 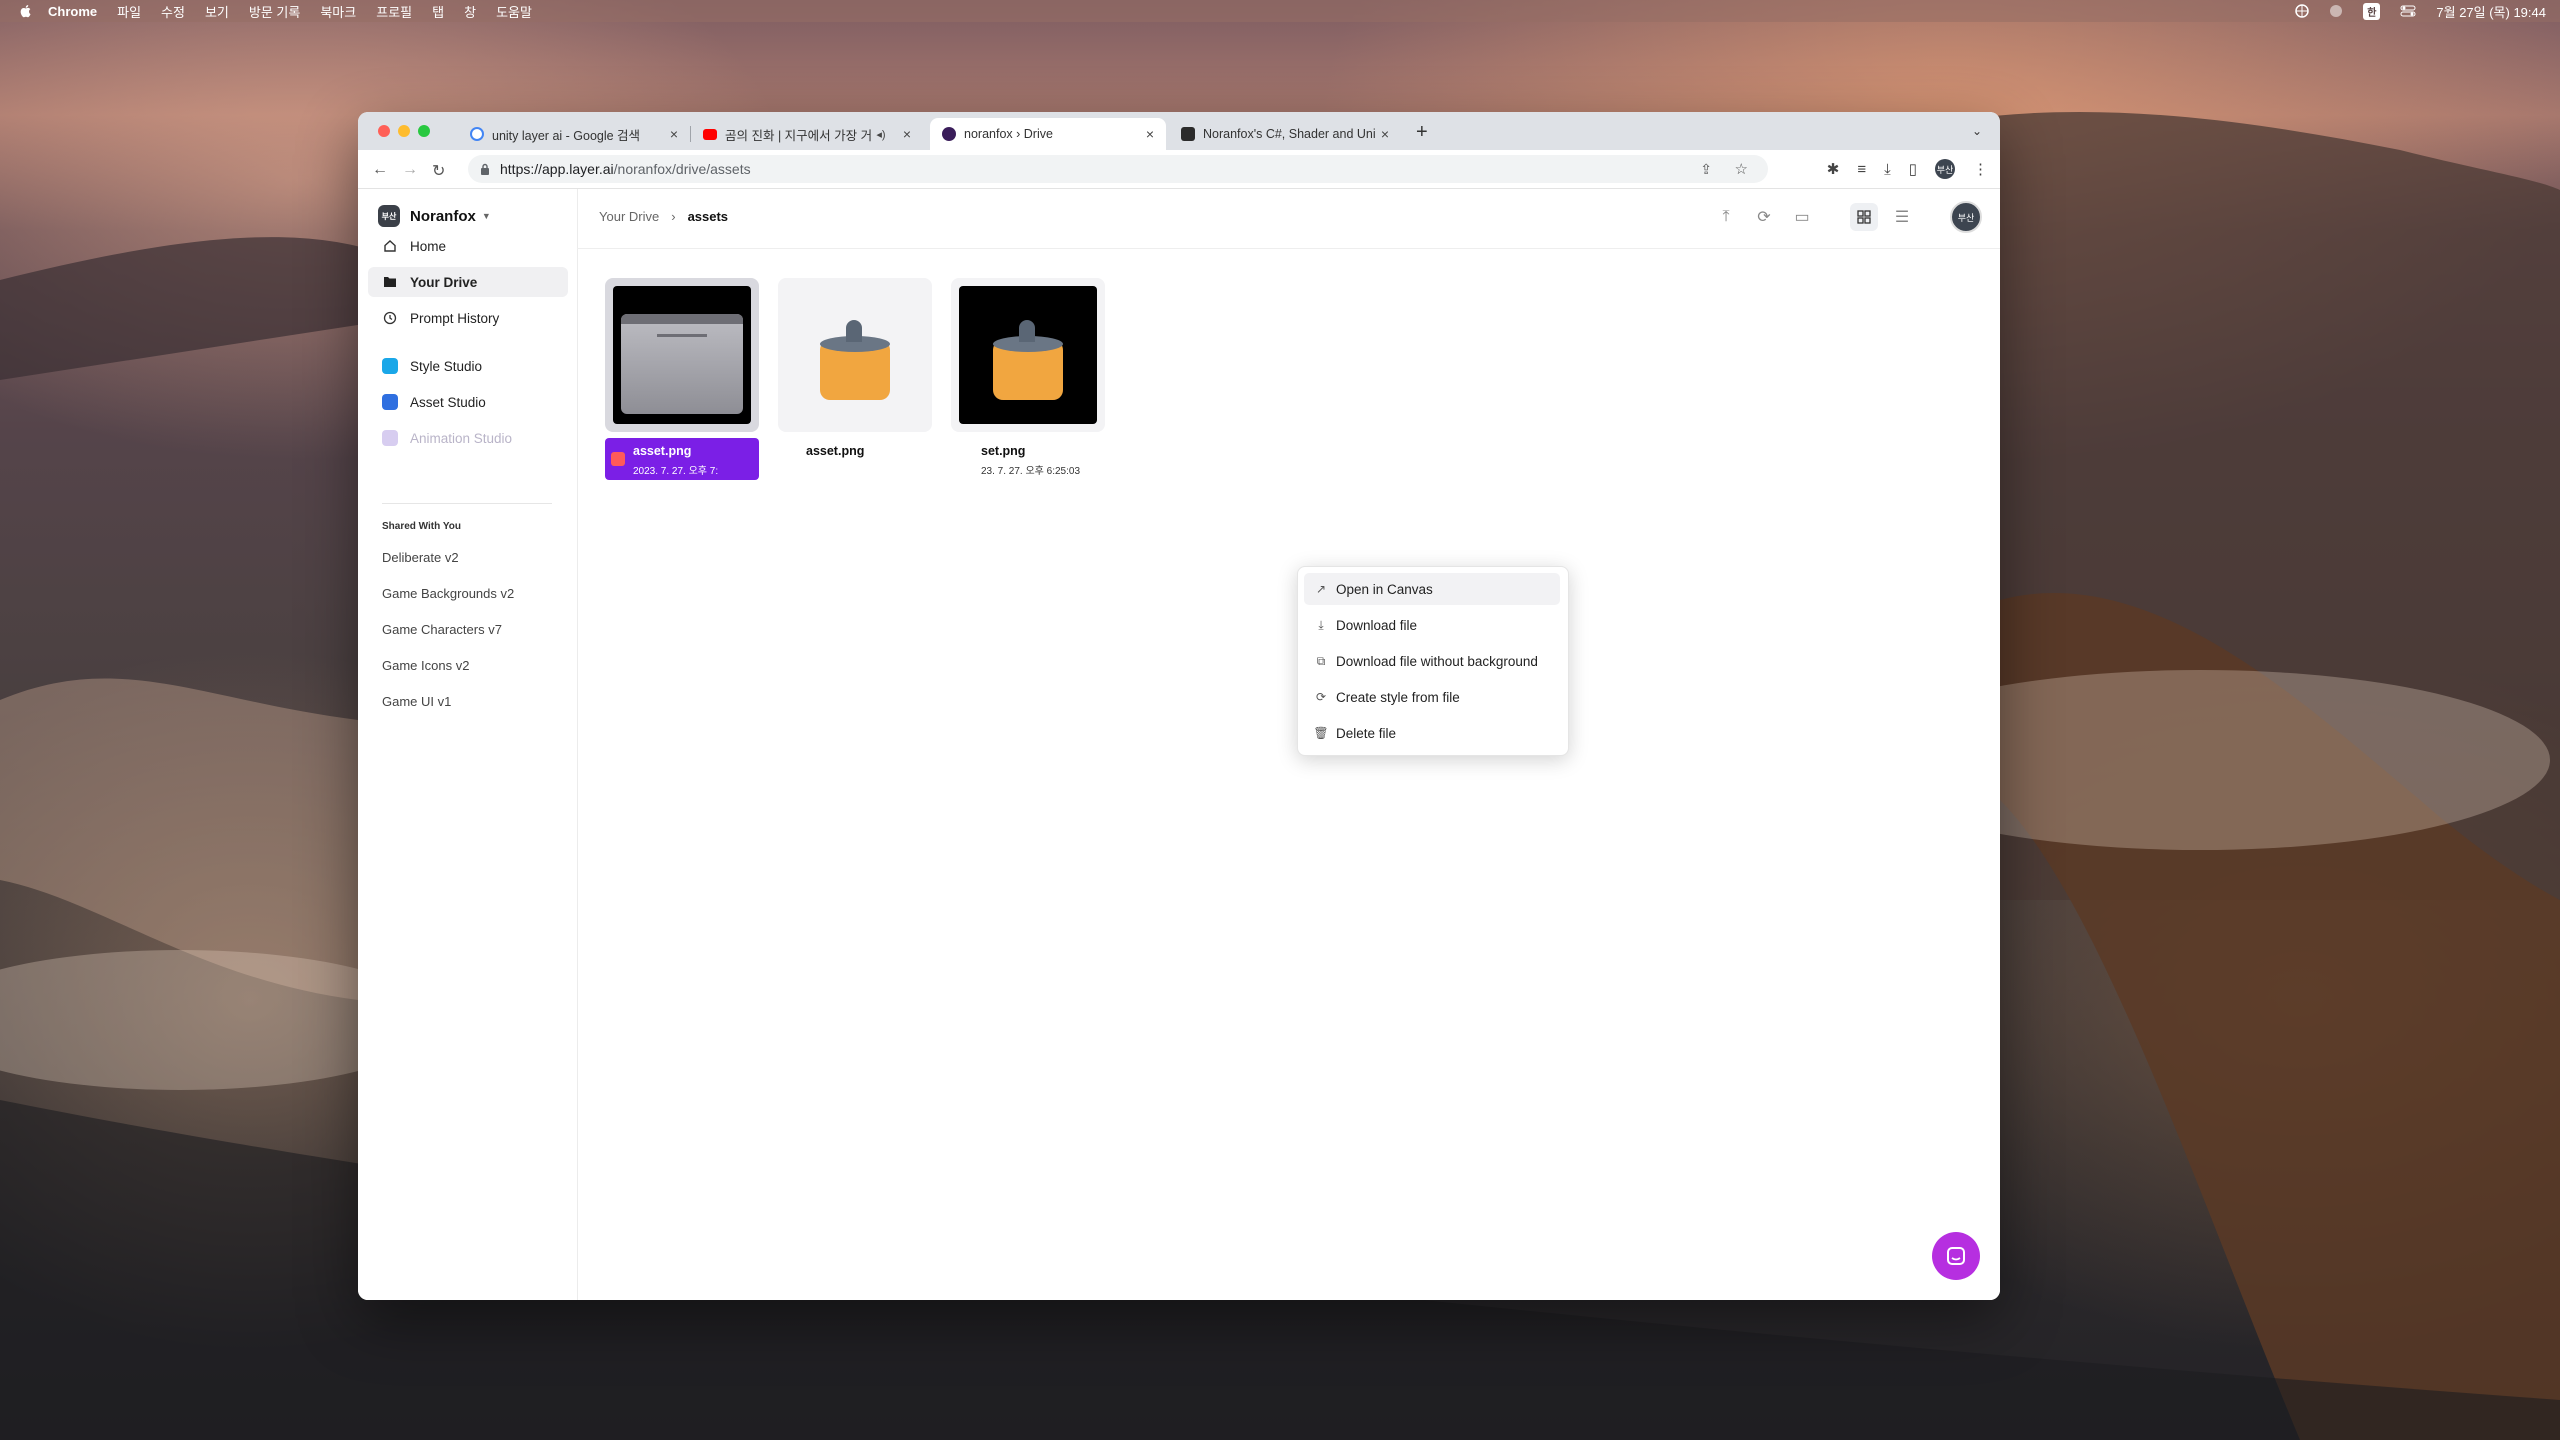 I want to click on share-icon: ⇪, so click(x=1706, y=169).